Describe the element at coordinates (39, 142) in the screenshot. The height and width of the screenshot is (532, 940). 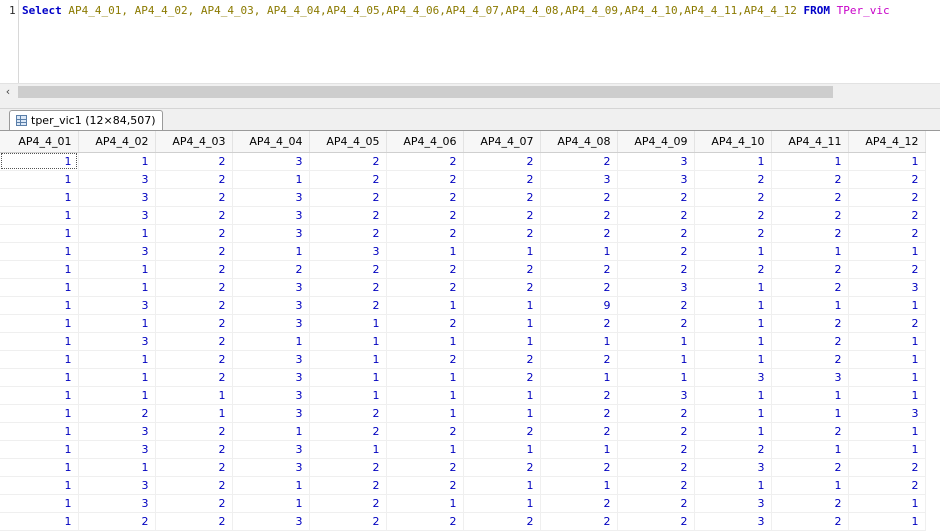
I see `column-header: AP4_4_01` at that location.